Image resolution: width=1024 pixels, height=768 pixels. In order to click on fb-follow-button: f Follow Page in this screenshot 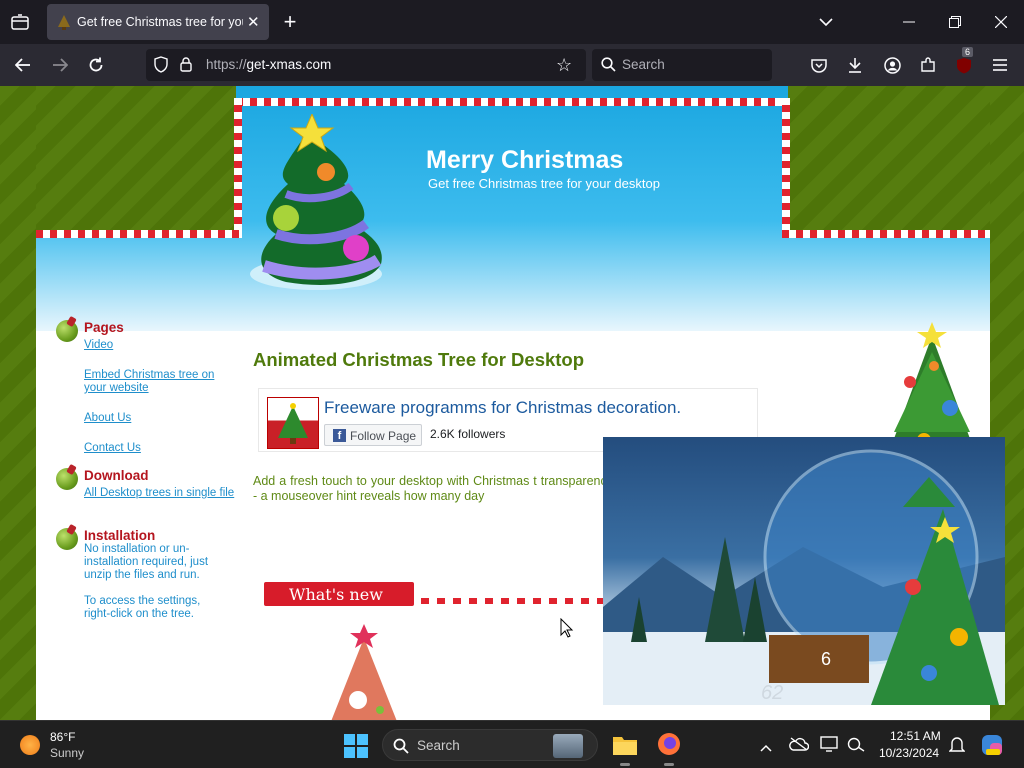, I will do `click(373, 435)`.